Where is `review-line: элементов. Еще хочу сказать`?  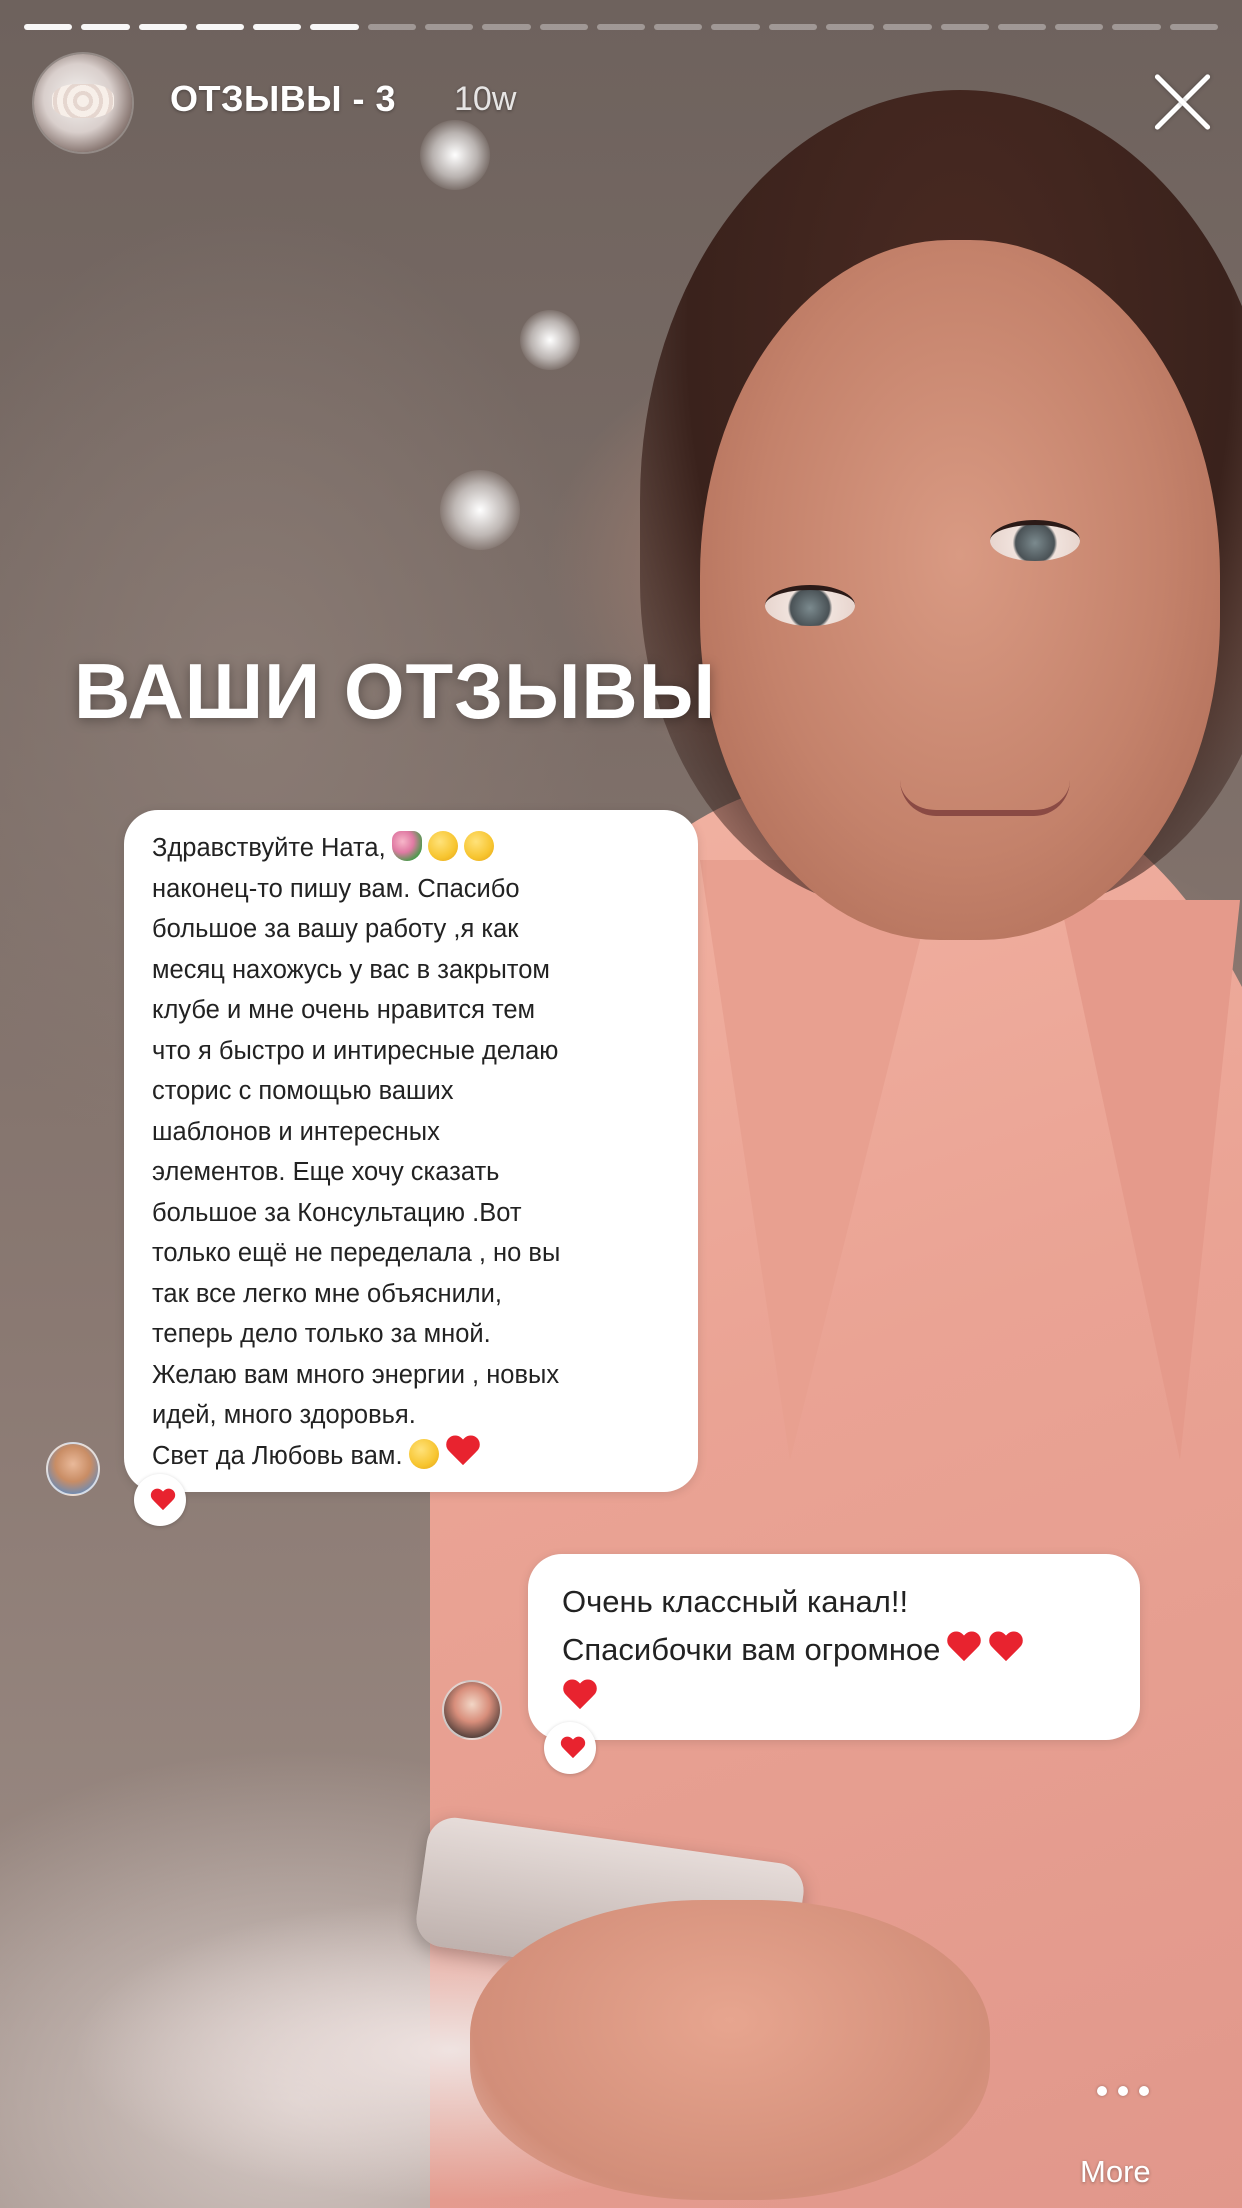
review-line: элементов. Еще хочу сказать is located at coordinates (326, 1172).